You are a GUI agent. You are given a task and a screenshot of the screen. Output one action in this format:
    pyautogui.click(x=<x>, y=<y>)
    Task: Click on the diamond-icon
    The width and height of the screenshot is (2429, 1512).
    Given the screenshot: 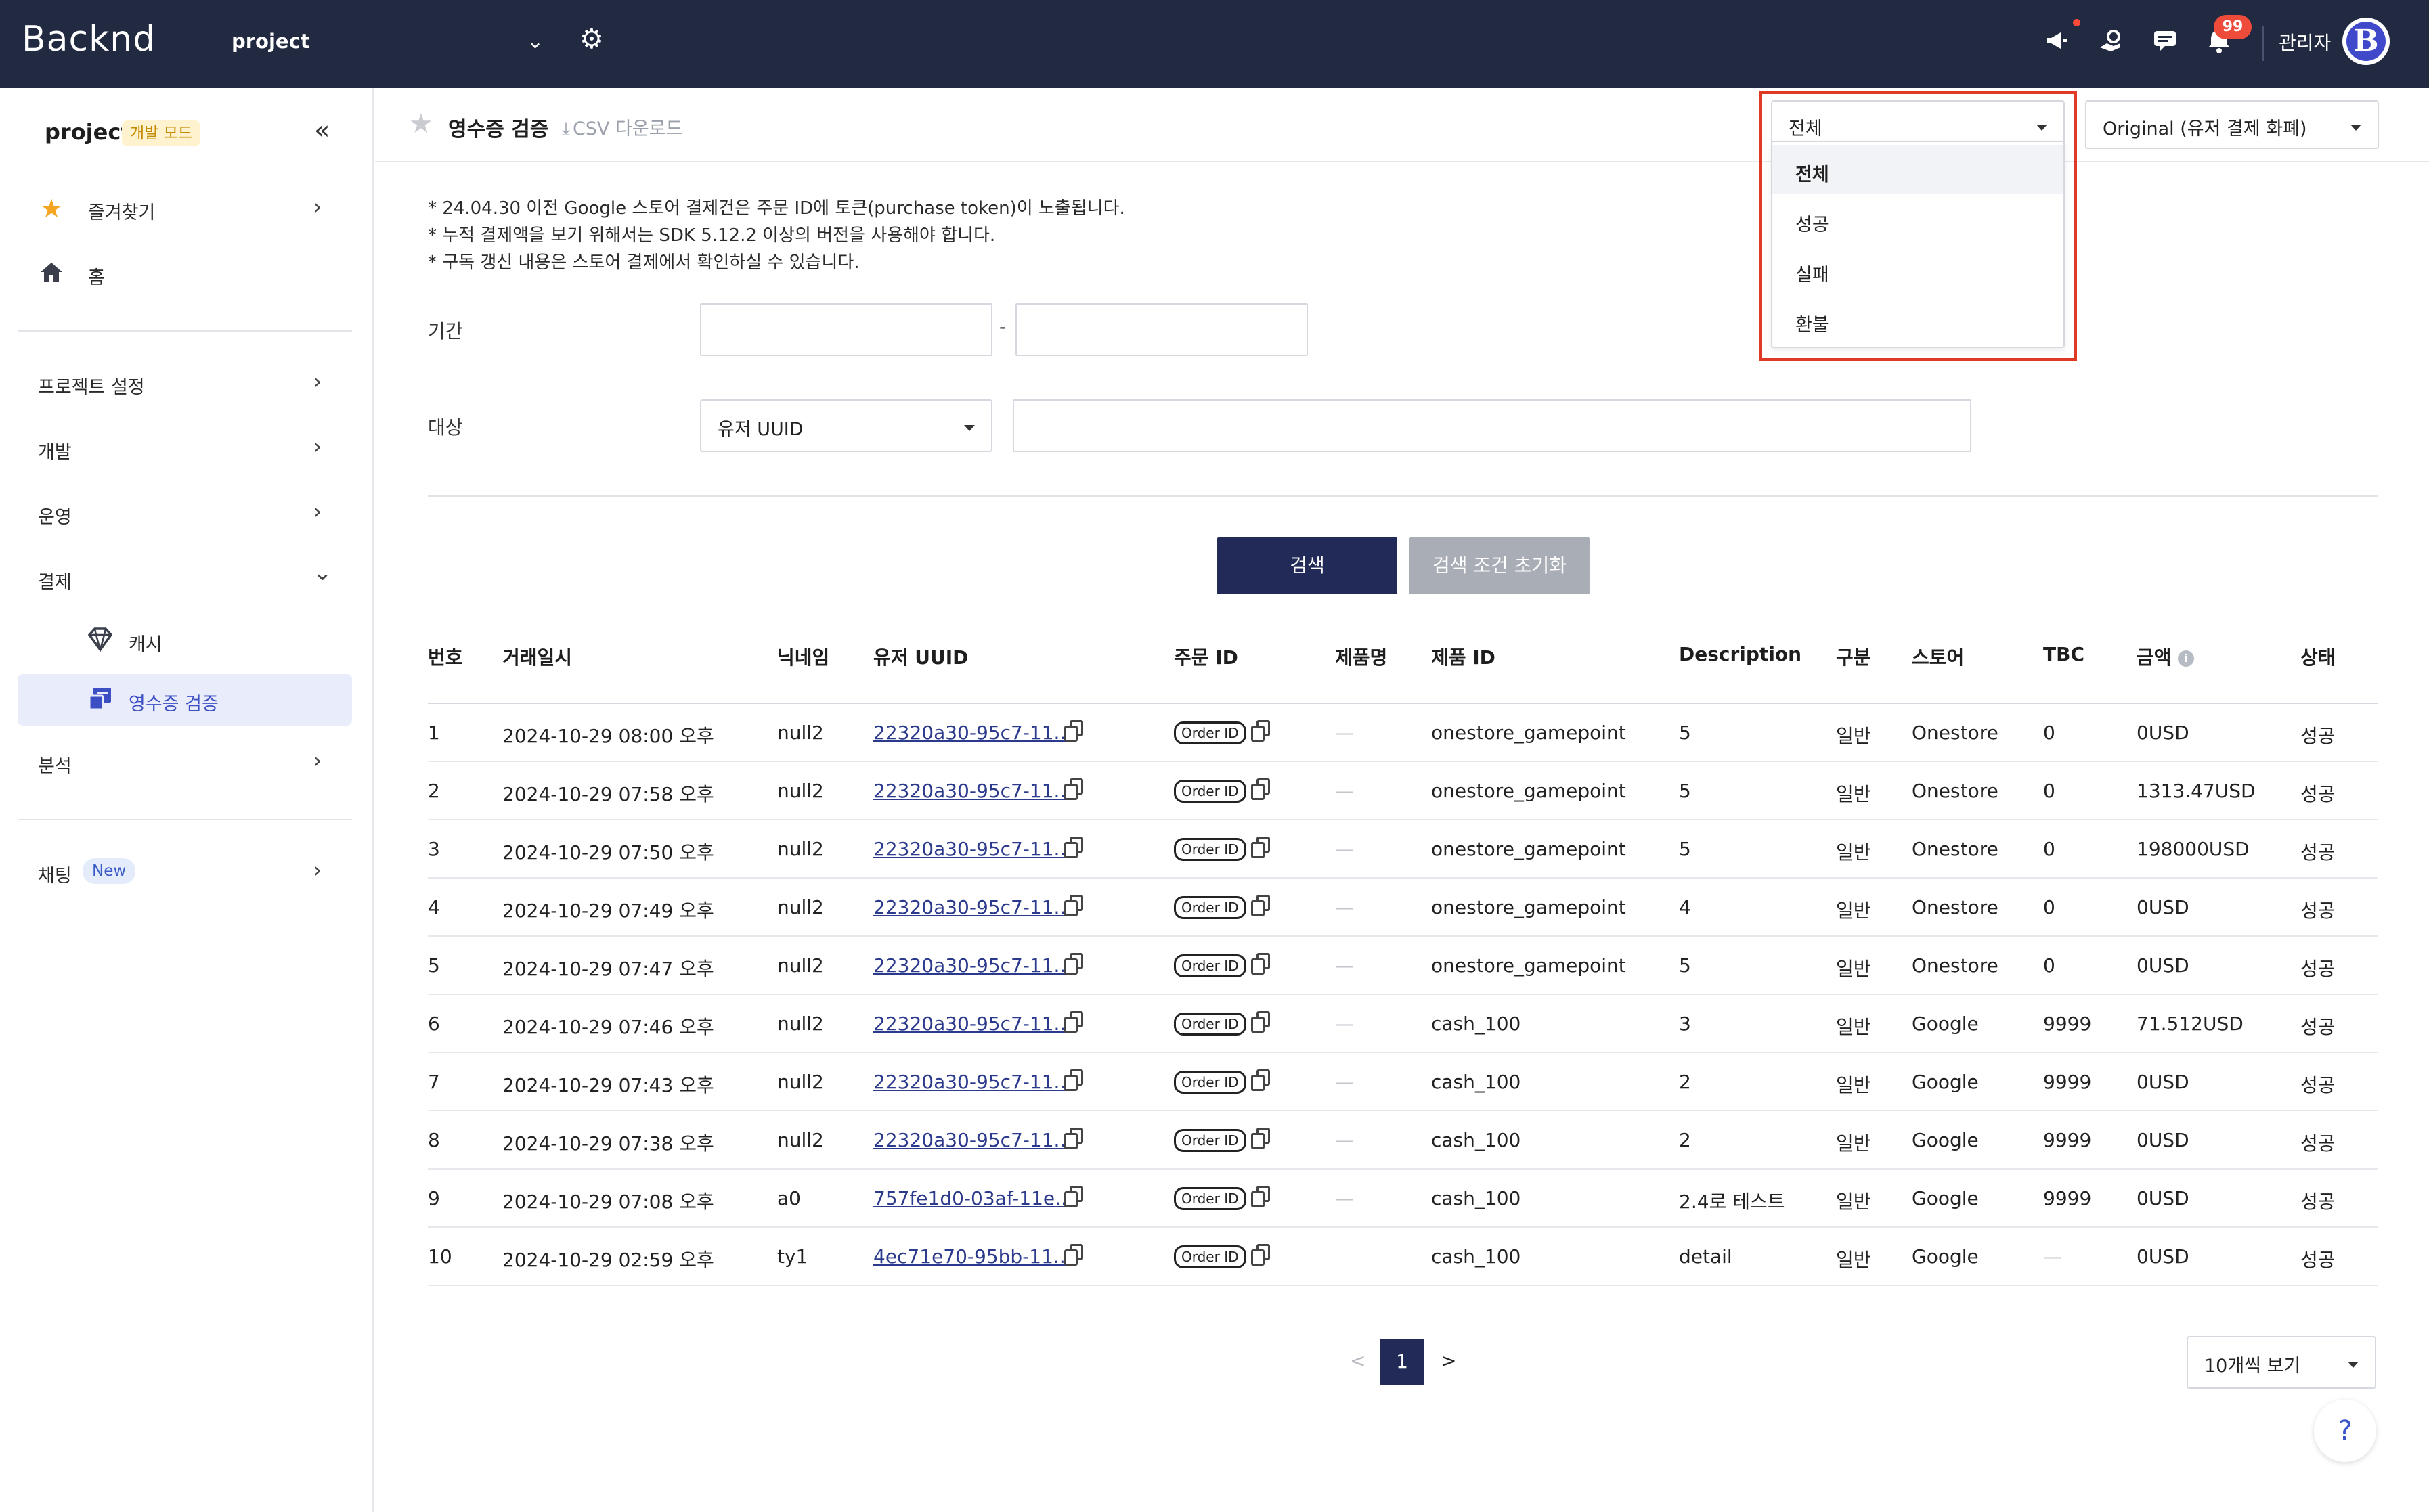 What is the action you would take?
    pyautogui.click(x=100, y=640)
    